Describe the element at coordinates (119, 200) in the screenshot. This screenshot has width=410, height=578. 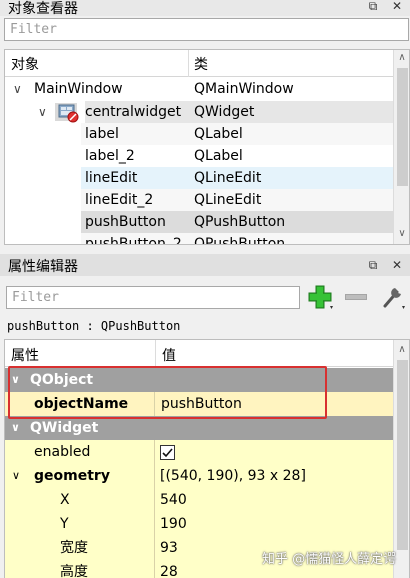
I see `tree-object-name: lineEdit_2` at that location.